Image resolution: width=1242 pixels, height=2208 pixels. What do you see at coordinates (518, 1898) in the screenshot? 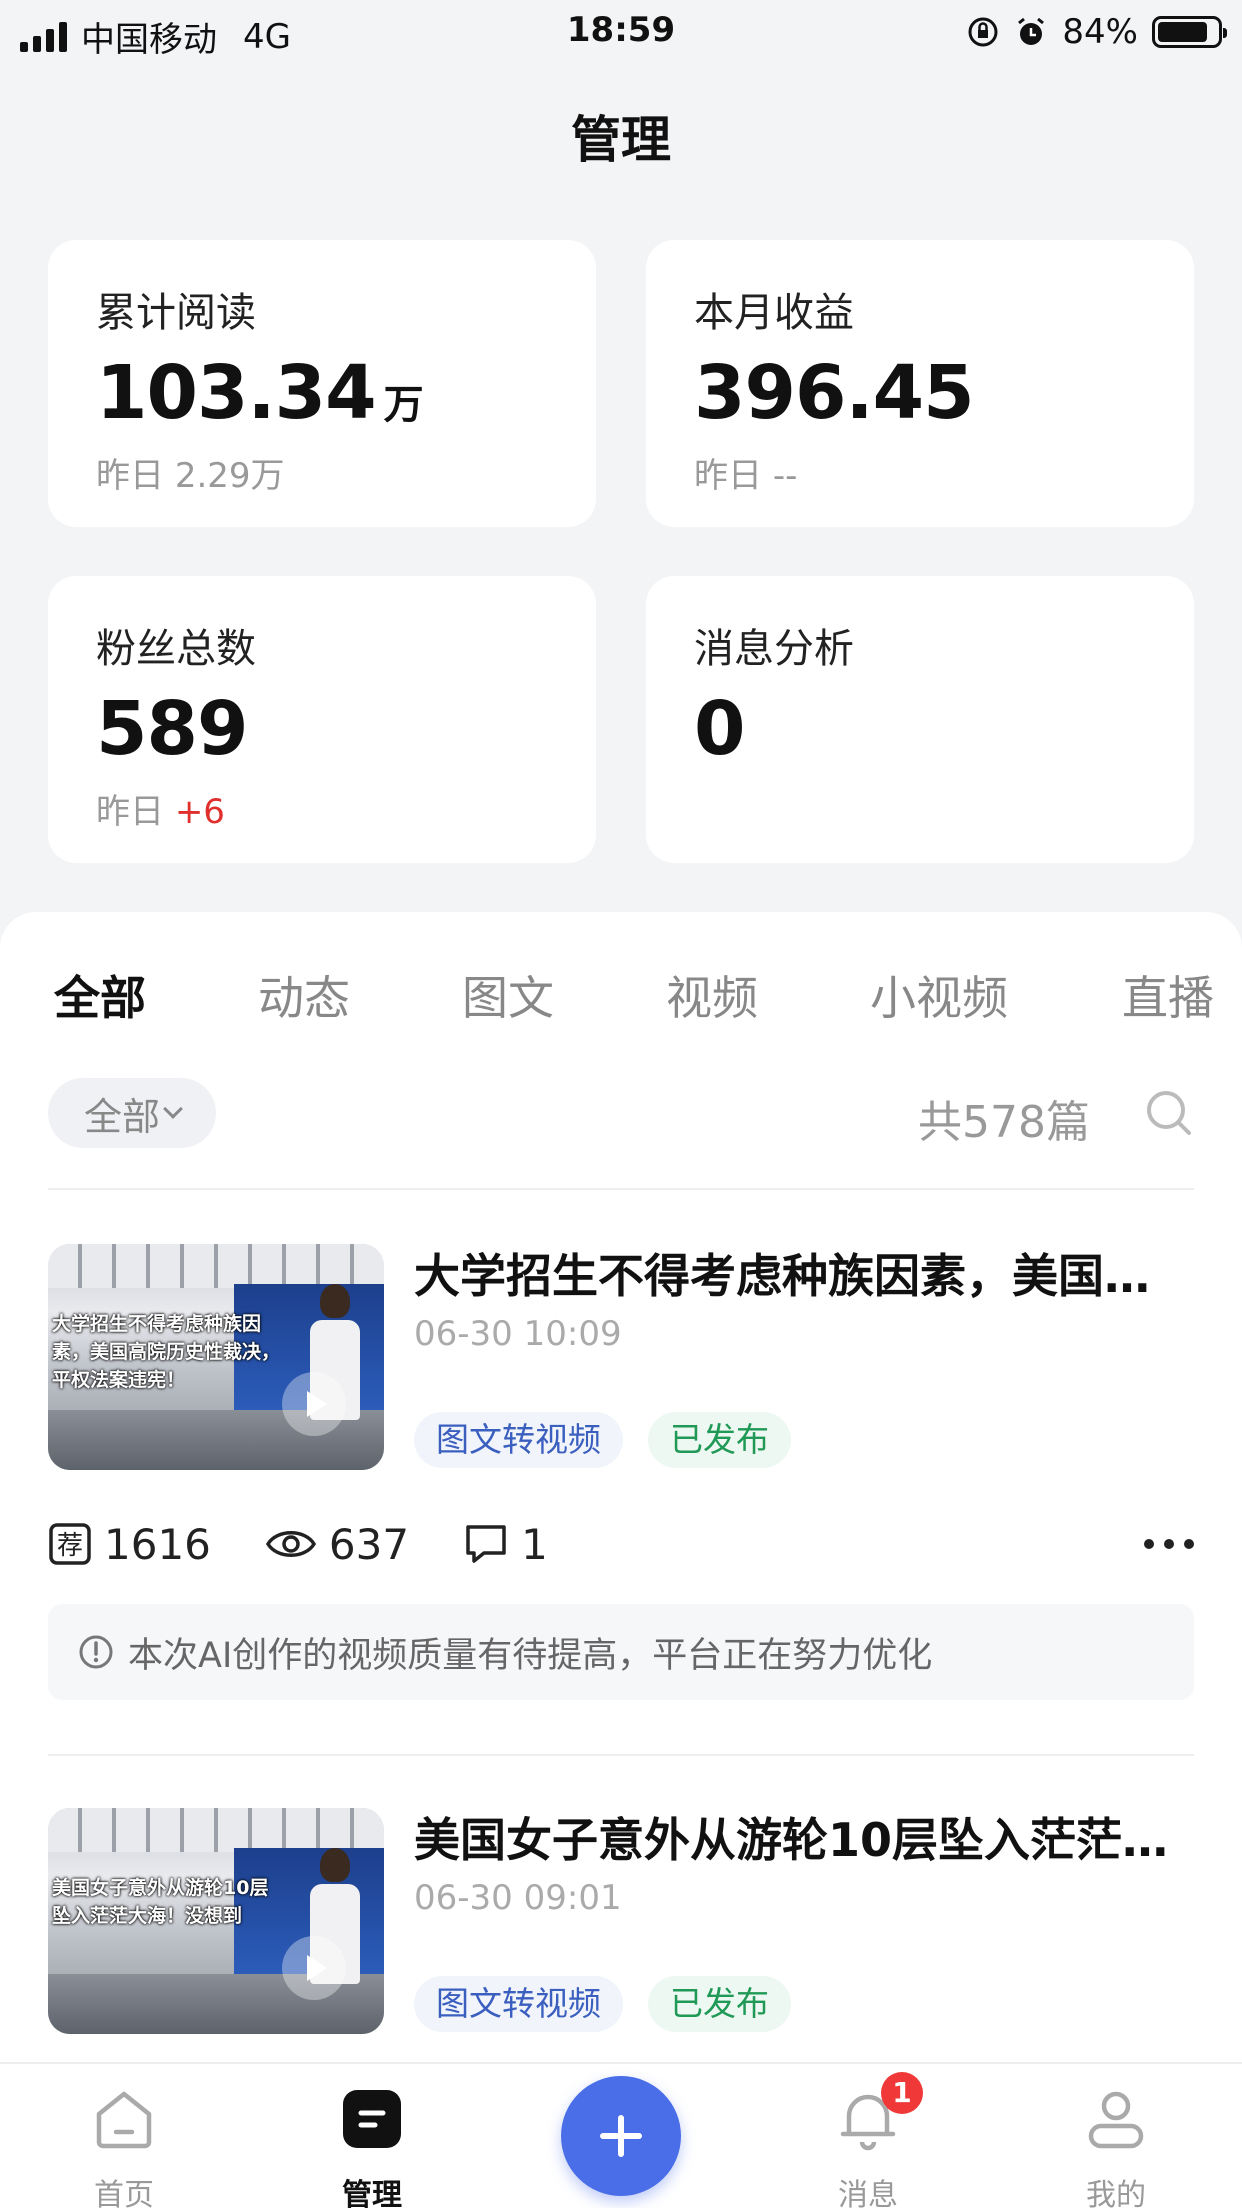
I see `post-date: 06-30 09:01` at bounding box center [518, 1898].